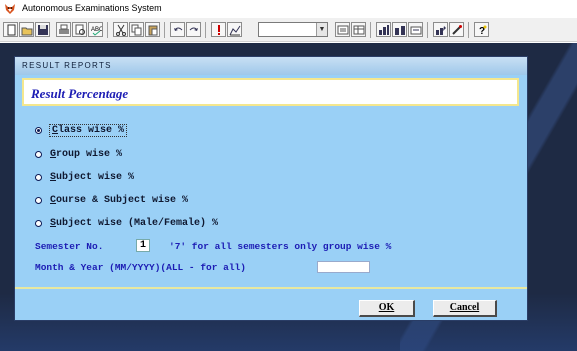 This screenshot has height=351, width=577. I want to click on chart-icon, so click(234, 29).